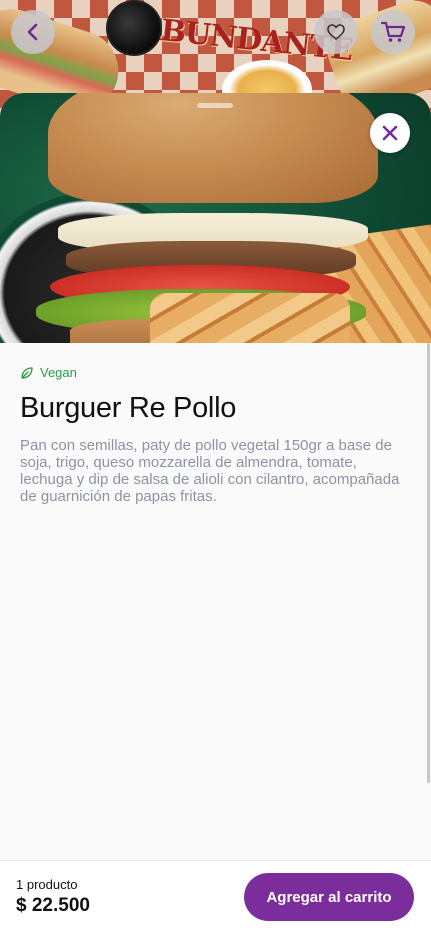 The height and width of the screenshot is (932, 431). I want to click on chevron-left-icon, so click(32, 32).